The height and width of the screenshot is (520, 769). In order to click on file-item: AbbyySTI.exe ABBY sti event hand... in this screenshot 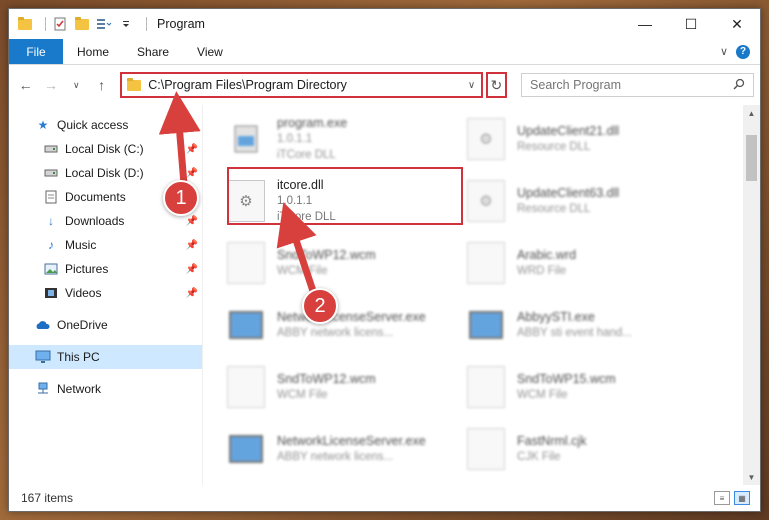, I will do `click(587, 325)`.